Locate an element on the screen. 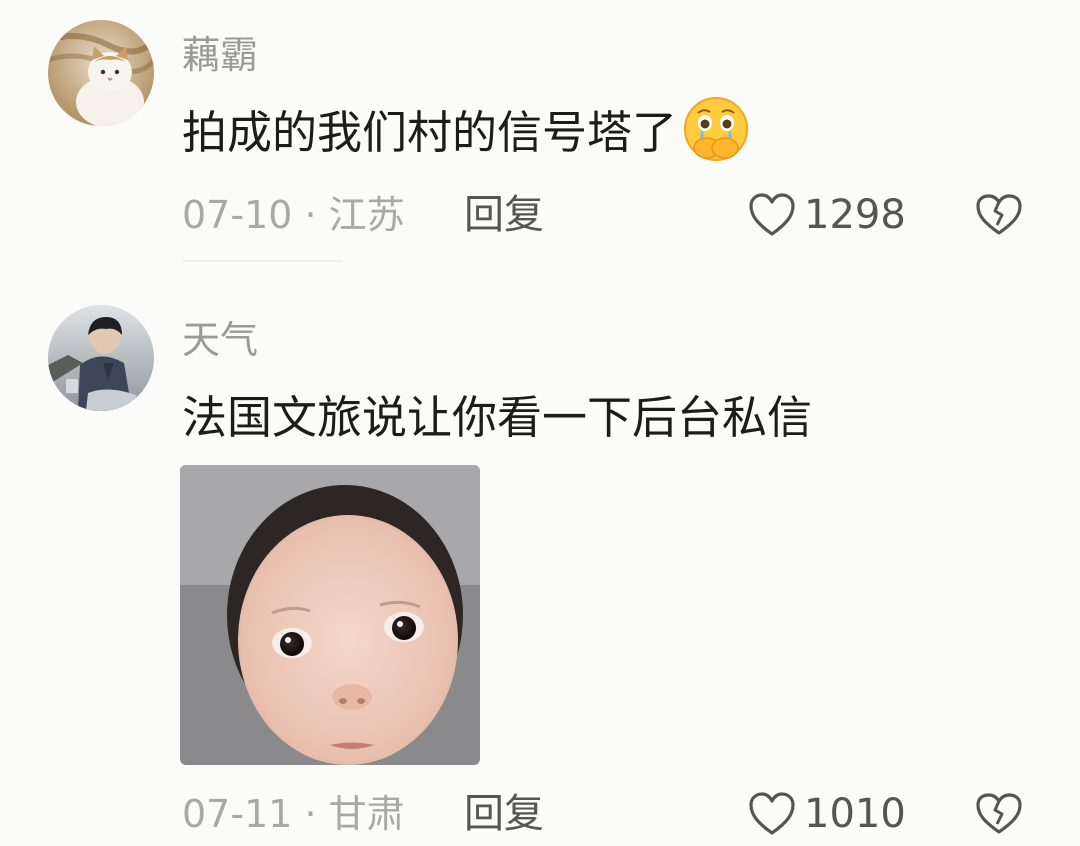 This screenshot has height=846, width=1080. comment-date: 07-10 is located at coordinates (237, 215).